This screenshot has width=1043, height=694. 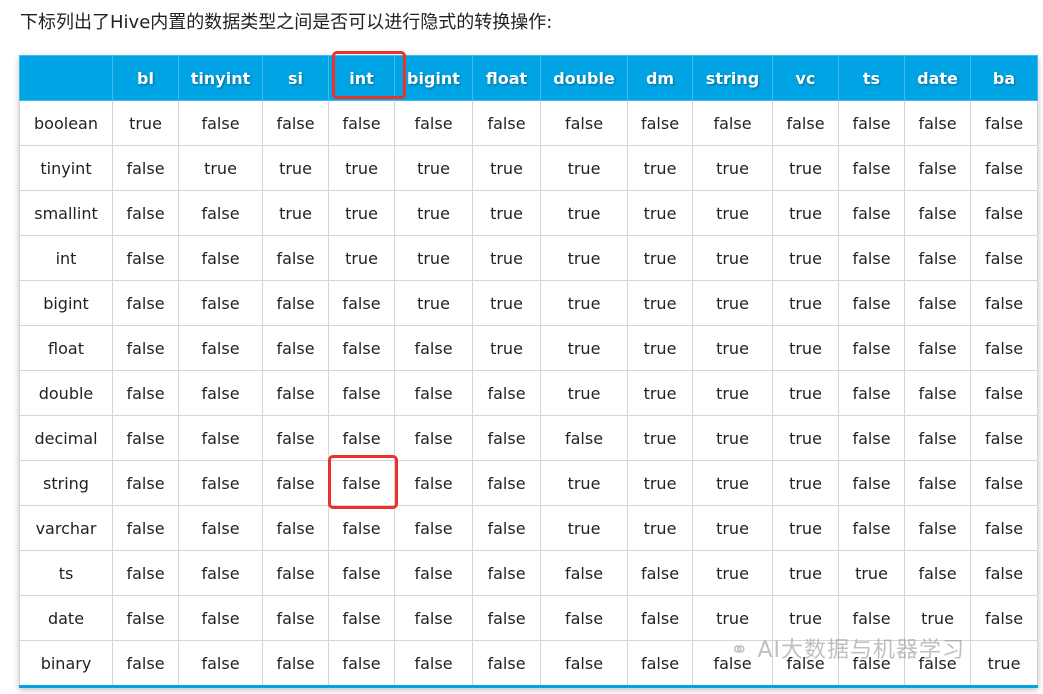 I want to click on column-header: ba, so click(x=1004, y=78).